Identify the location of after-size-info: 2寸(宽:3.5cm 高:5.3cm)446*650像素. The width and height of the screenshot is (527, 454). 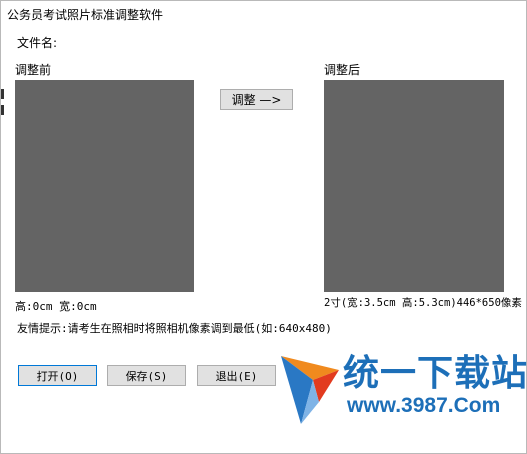
(423, 303).